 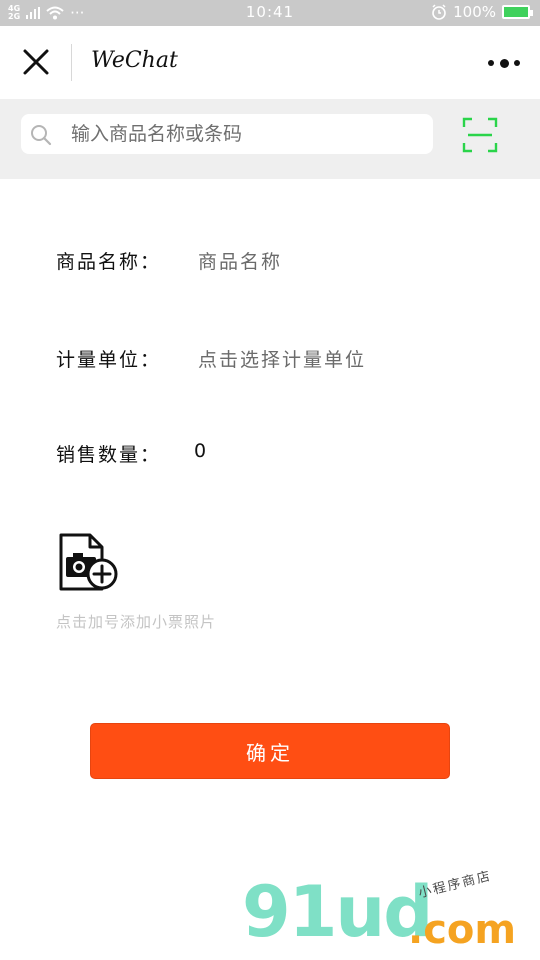 I want to click on search-input, so click(x=246, y=134).